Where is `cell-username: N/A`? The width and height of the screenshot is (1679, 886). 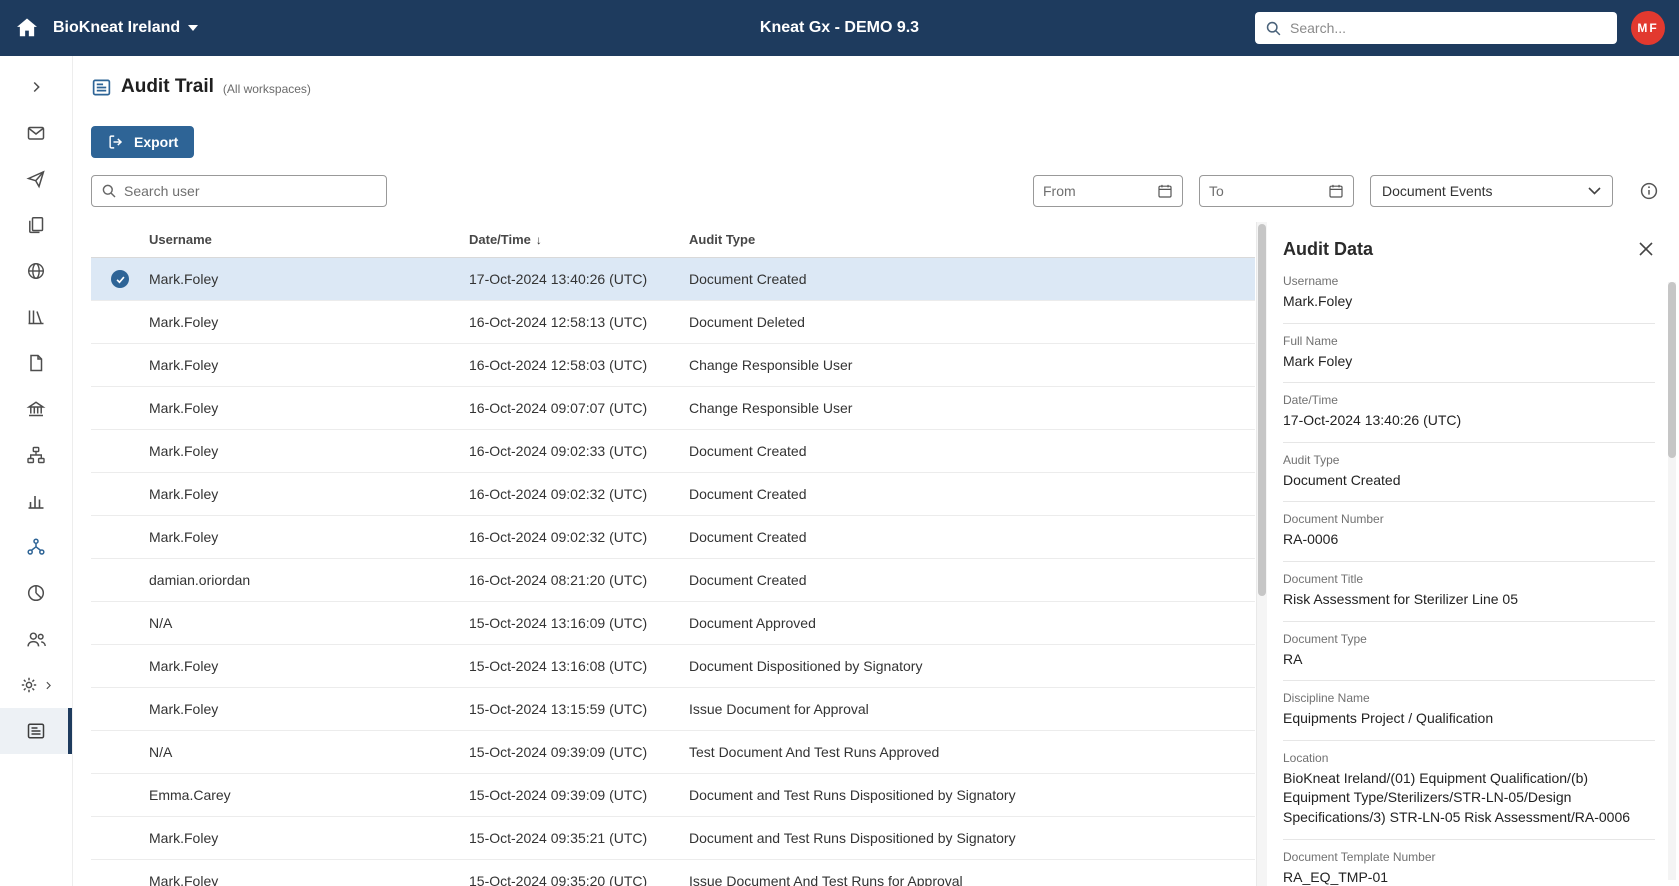
cell-username: N/A is located at coordinates (161, 623).